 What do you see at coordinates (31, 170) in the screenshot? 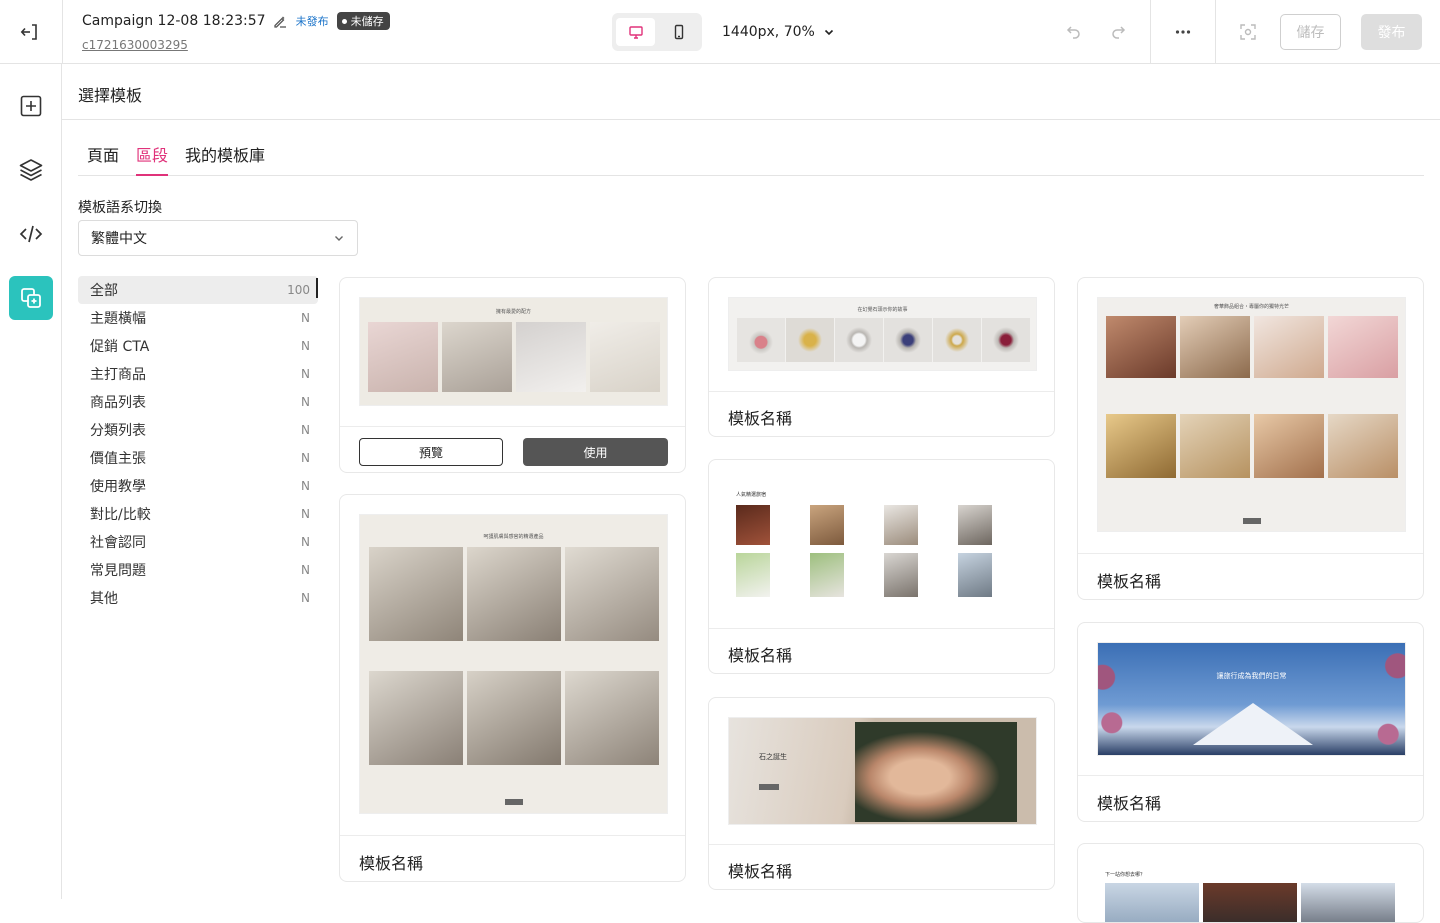
I see `layers-button` at bounding box center [31, 170].